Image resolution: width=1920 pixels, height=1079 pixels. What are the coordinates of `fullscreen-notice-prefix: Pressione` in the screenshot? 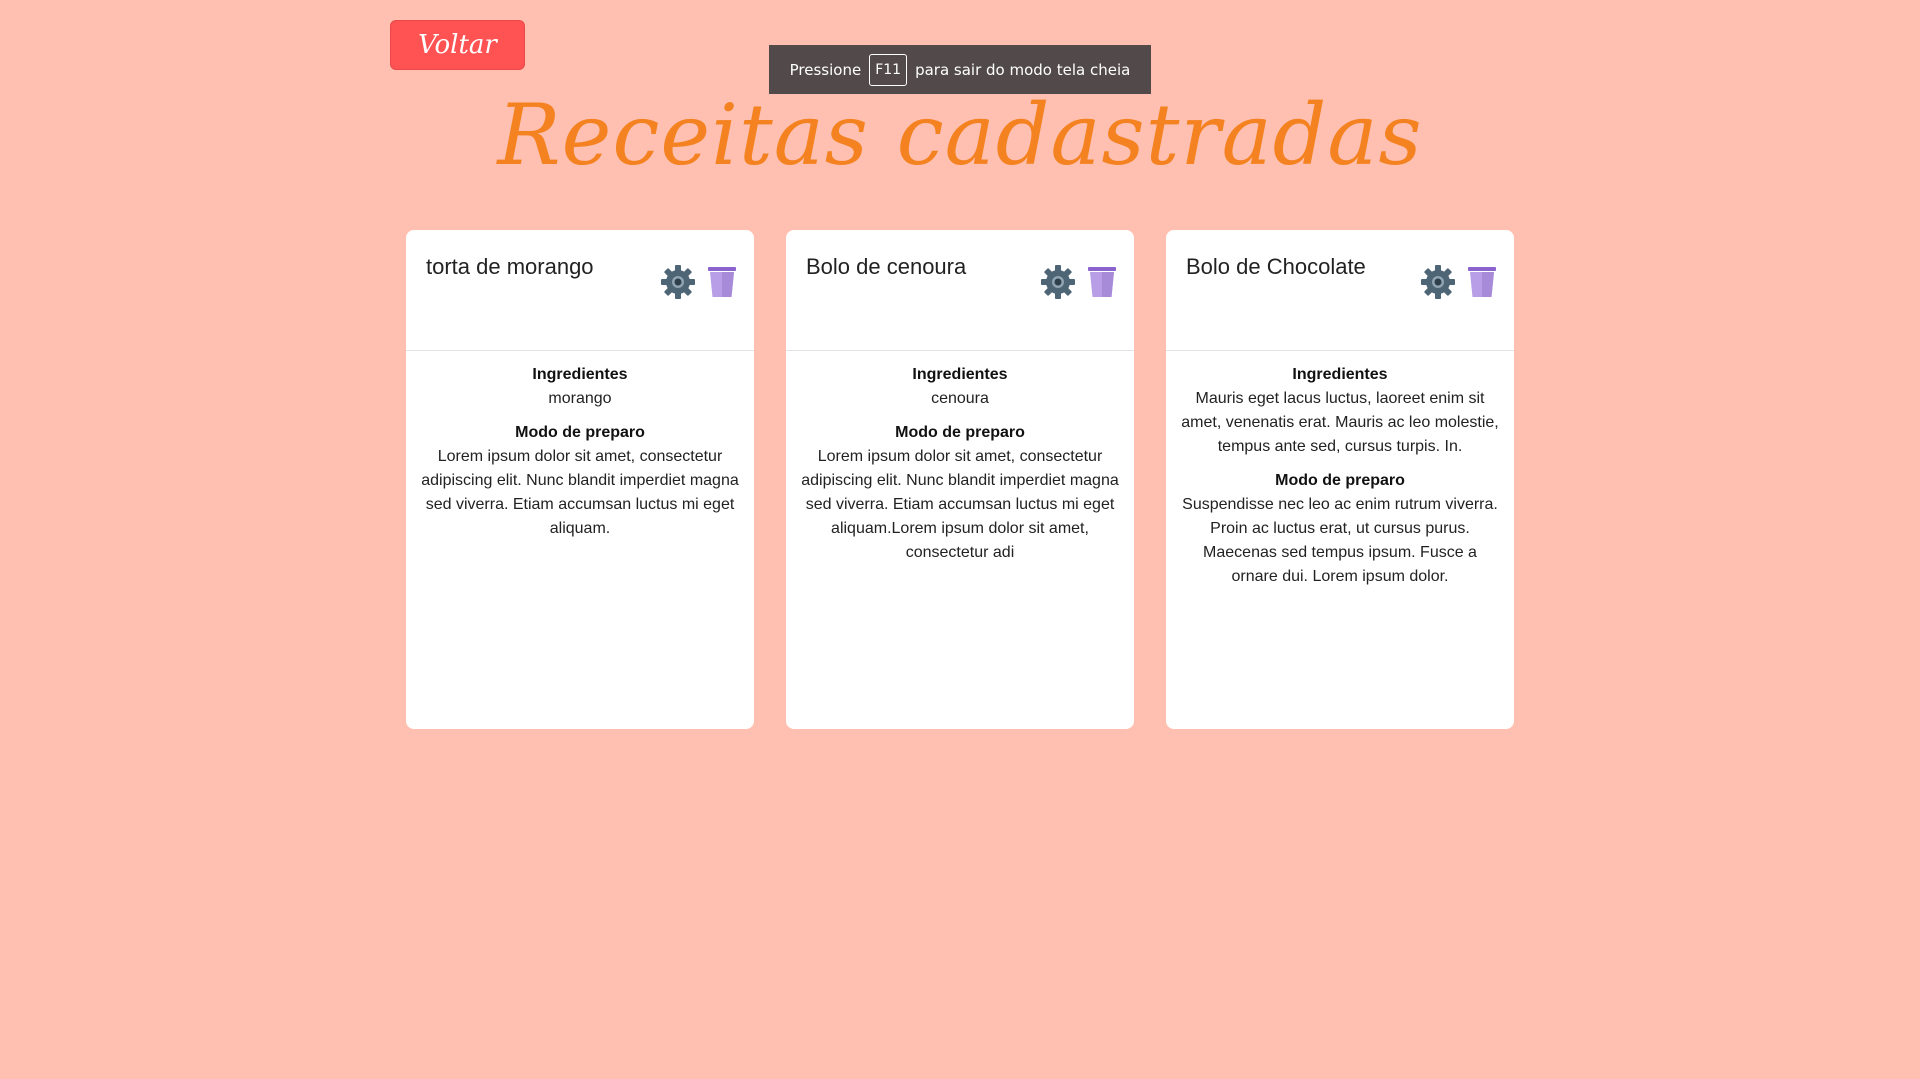 It's located at (825, 69).